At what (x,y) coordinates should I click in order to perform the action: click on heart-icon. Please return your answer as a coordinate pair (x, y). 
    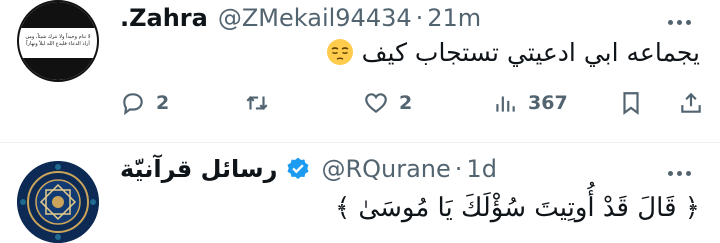
    Looking at the image, I should click on (376, 103).